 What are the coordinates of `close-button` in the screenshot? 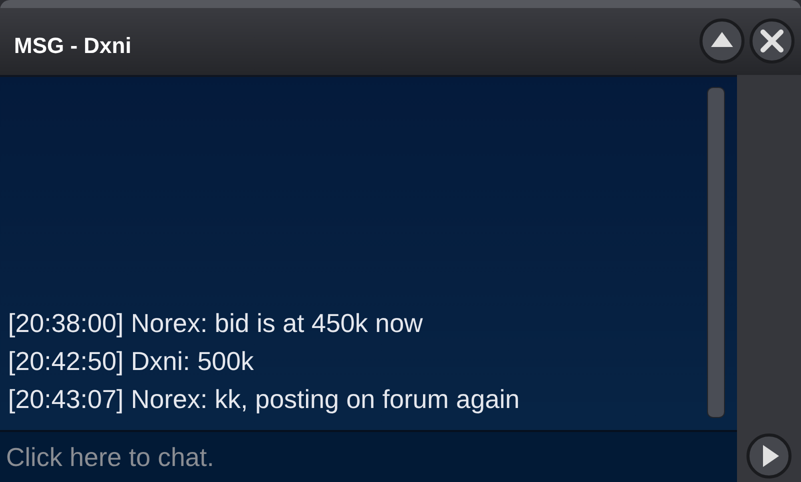 It's located at (772, 41).